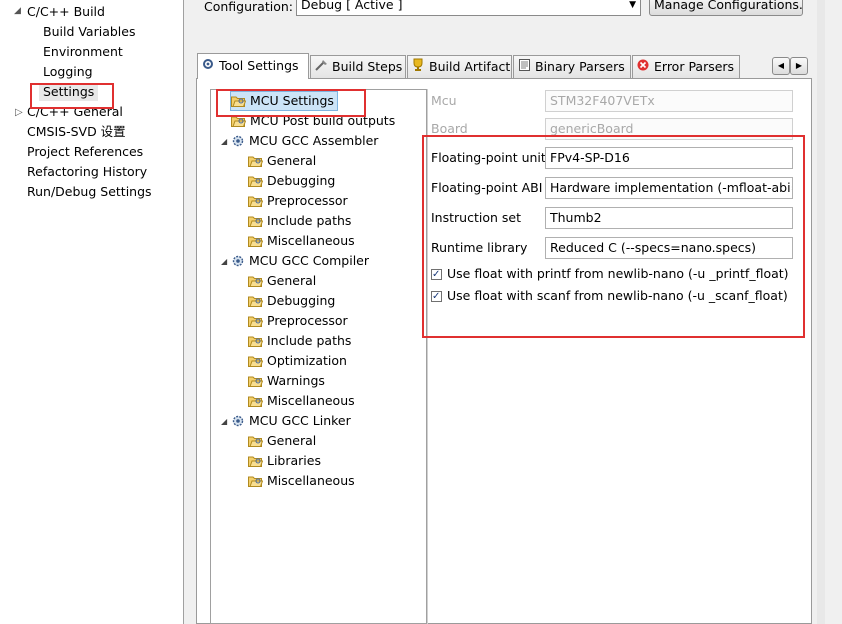 The image size is (842, 624). What do you see at coordinates (89, 32) in the screenshot?
I see `nav-item-build-variables: Build Variables` at bounding box center [89, 32].